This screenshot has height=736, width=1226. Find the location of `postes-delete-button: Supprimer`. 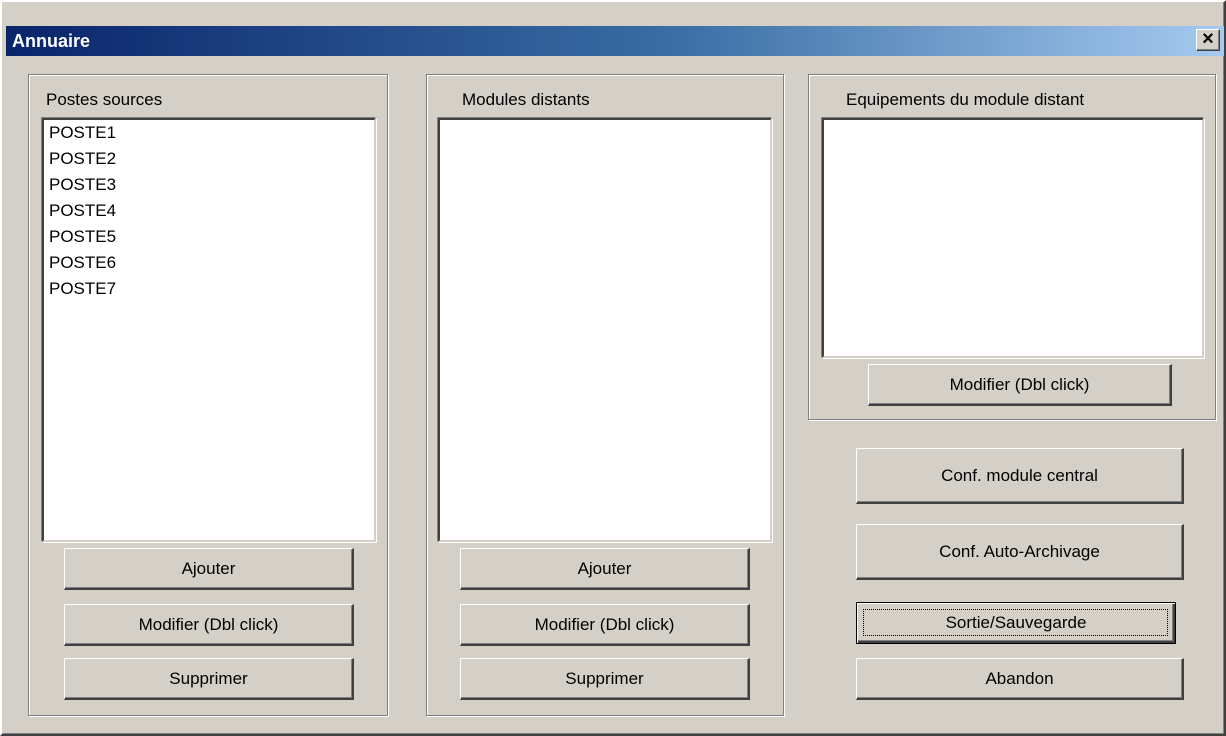

postes-delete-button: Supprimer is located at coordinates (209, 679).